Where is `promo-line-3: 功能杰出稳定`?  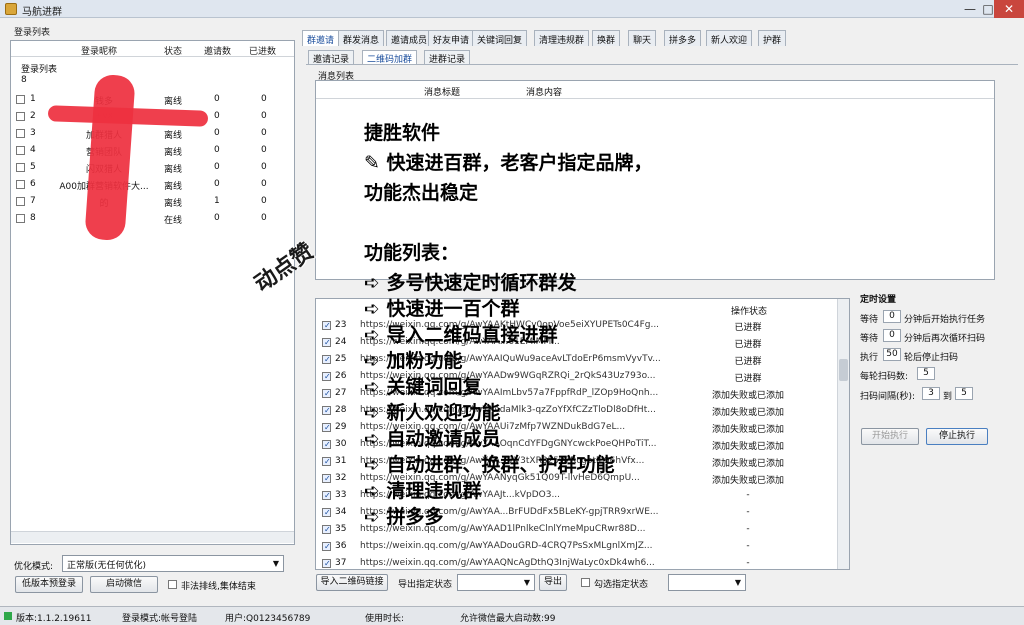
promo-line-3: 功能杰出稳定 is located at coordinates (421, 193).